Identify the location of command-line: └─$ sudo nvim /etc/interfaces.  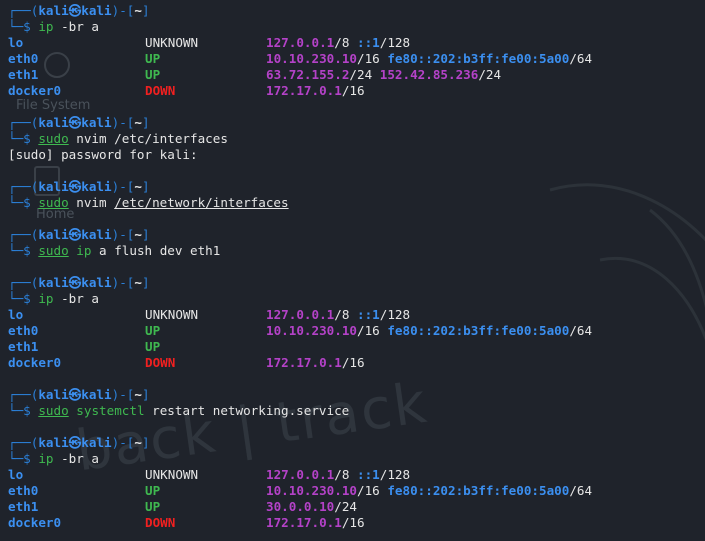
(300, 139).